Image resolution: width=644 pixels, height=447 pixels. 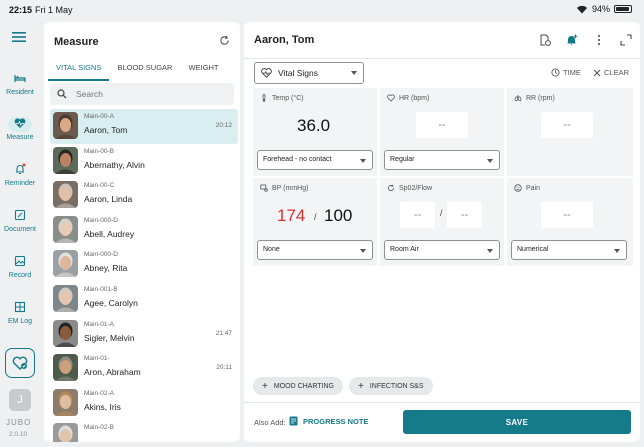 I want to click on heart-pulse-icon, so click(x=20, y=124).